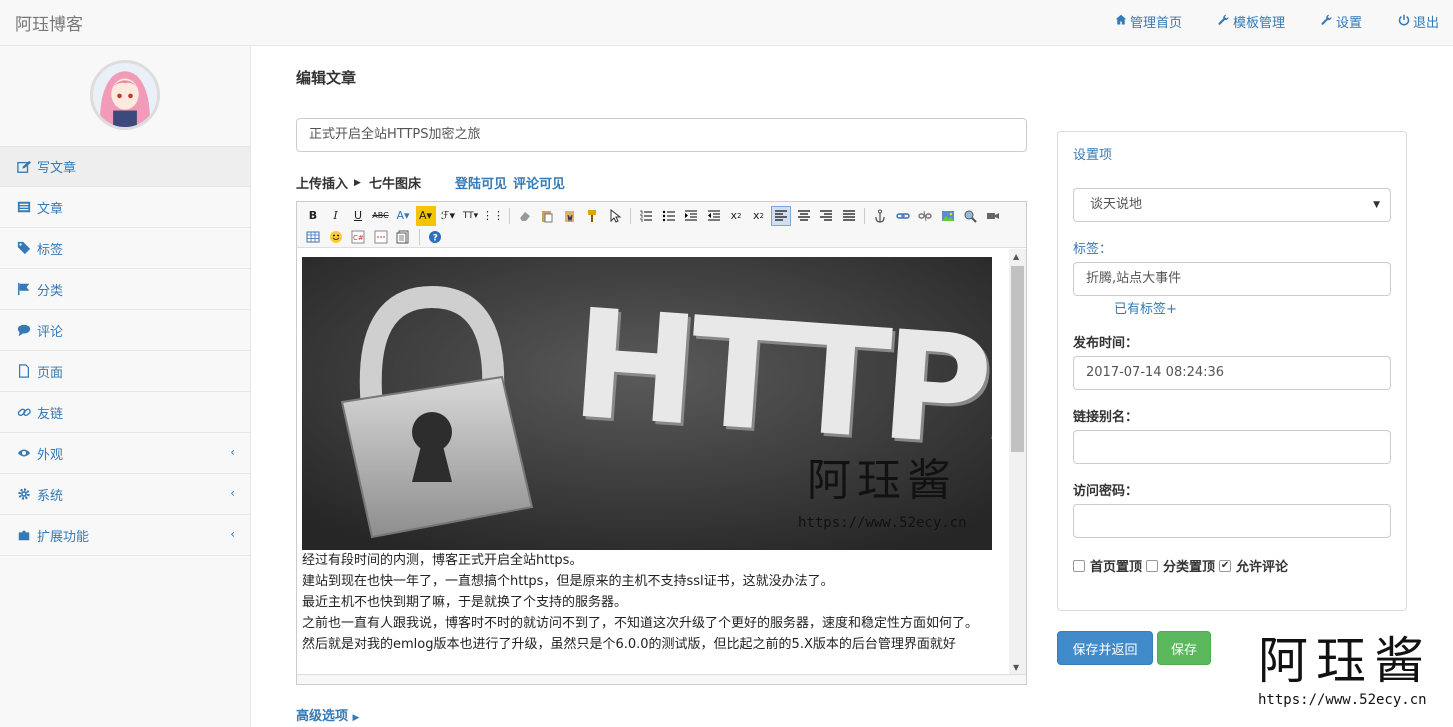  Describe the element at coordinates (327, 714) in the screenshot. I see `advanced-options-link: 高级选项 ▶` at that location.